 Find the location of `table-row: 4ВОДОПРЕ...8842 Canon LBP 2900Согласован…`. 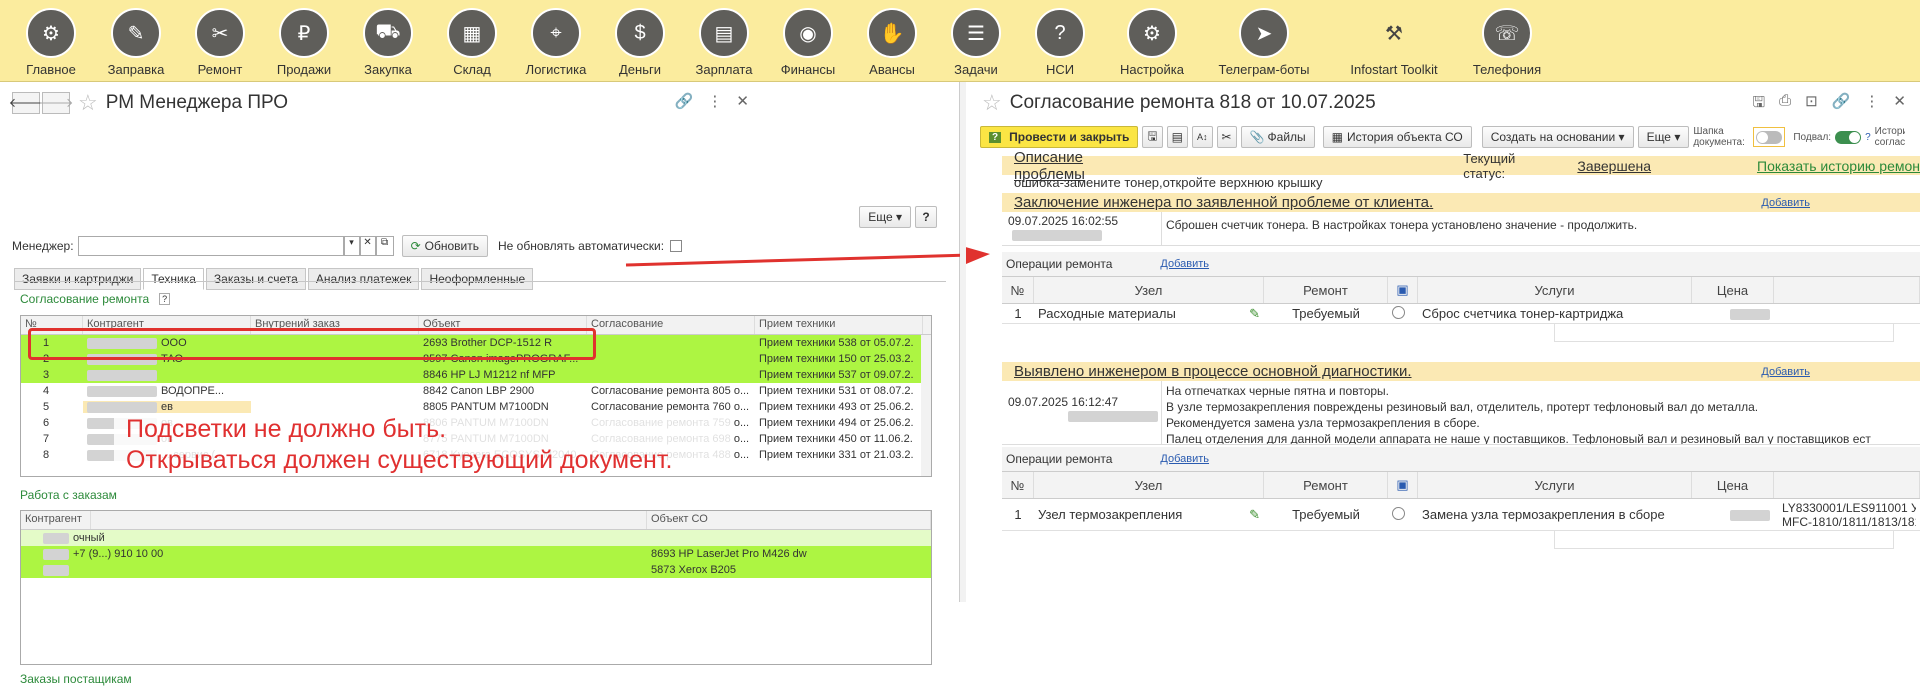

table-row: 4ВОДОПРЕ...8842 Canon LBP 2900Согласован… is located at coordinates (476, 391).